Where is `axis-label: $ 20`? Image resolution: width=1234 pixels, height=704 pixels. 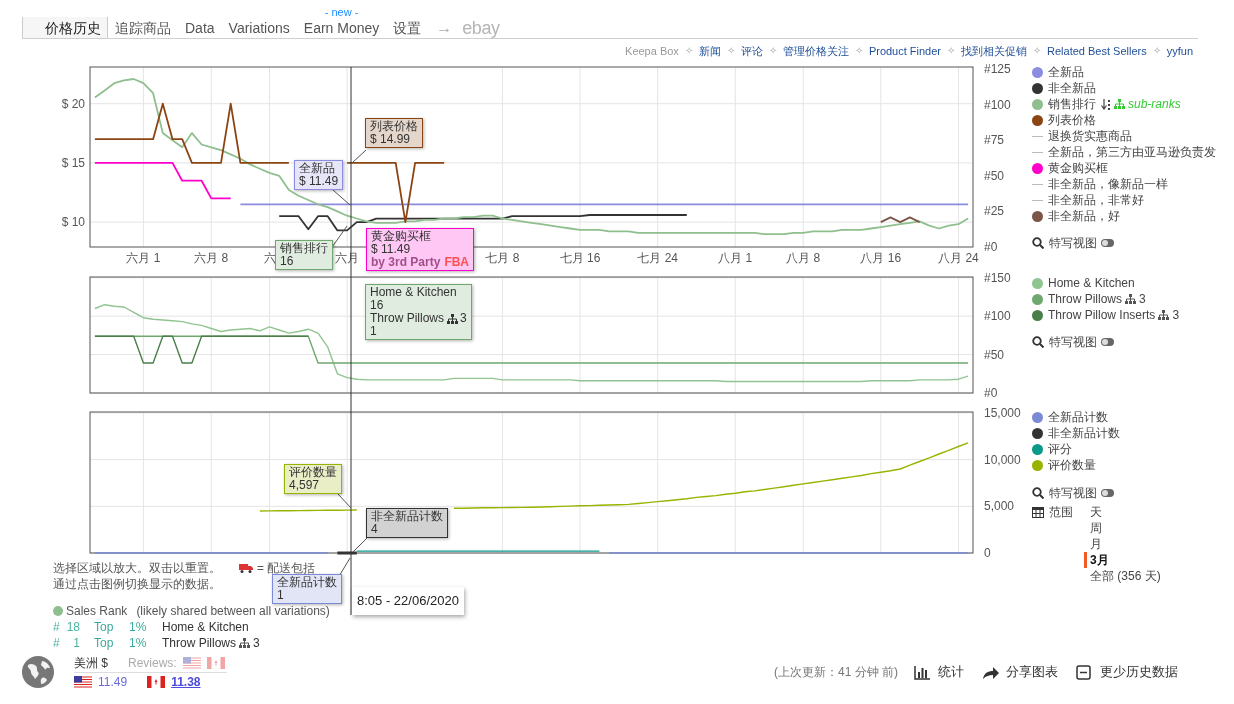 axis-label: $ 20 is located at coordinates (73, 103).